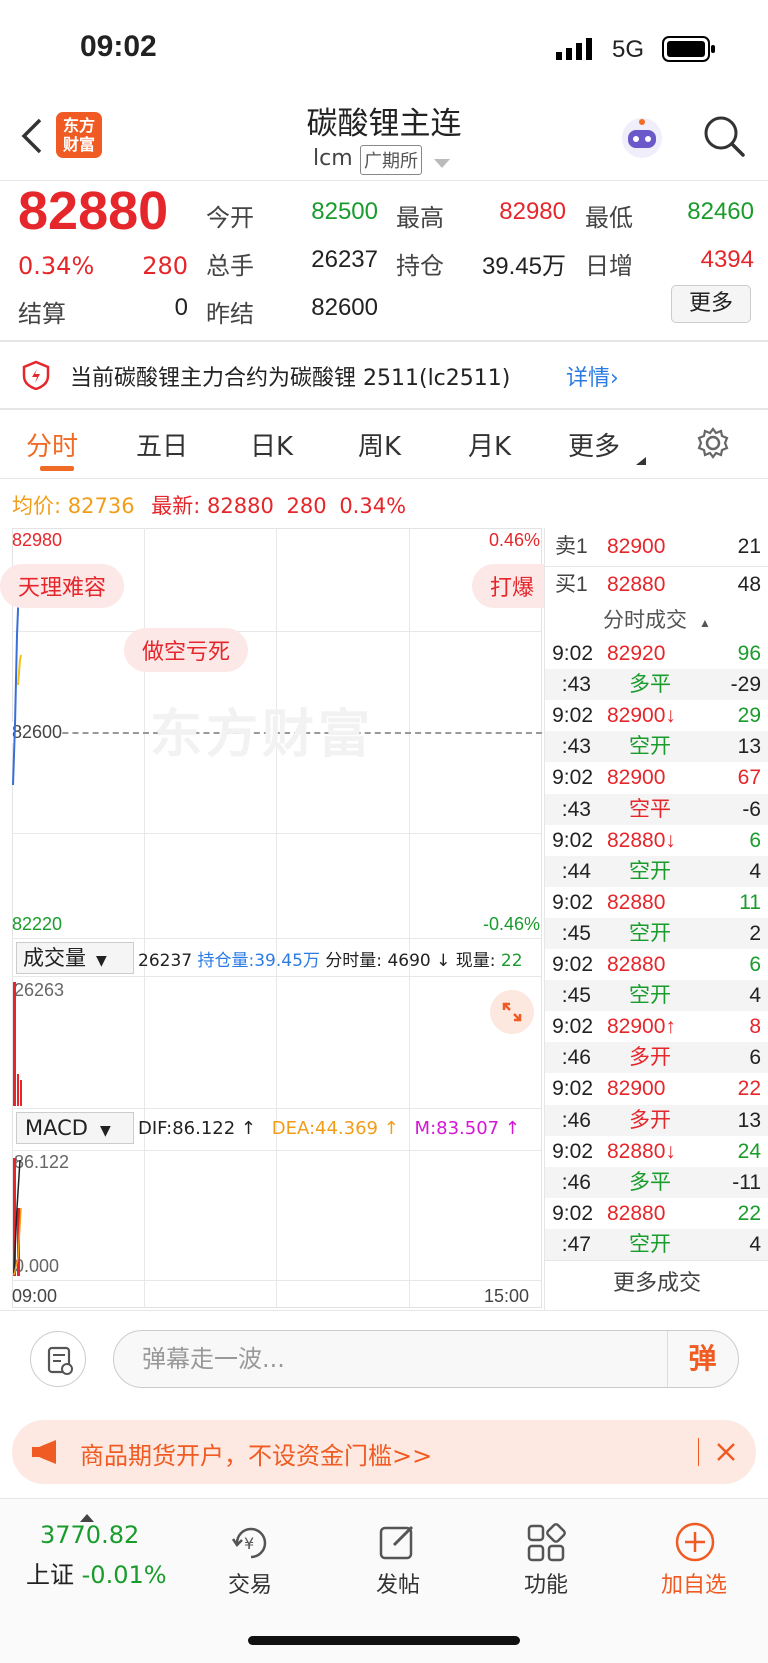 This screenshot has height=1663, width=768. I want to click on trade-price: 82880, so click(636, 1213).